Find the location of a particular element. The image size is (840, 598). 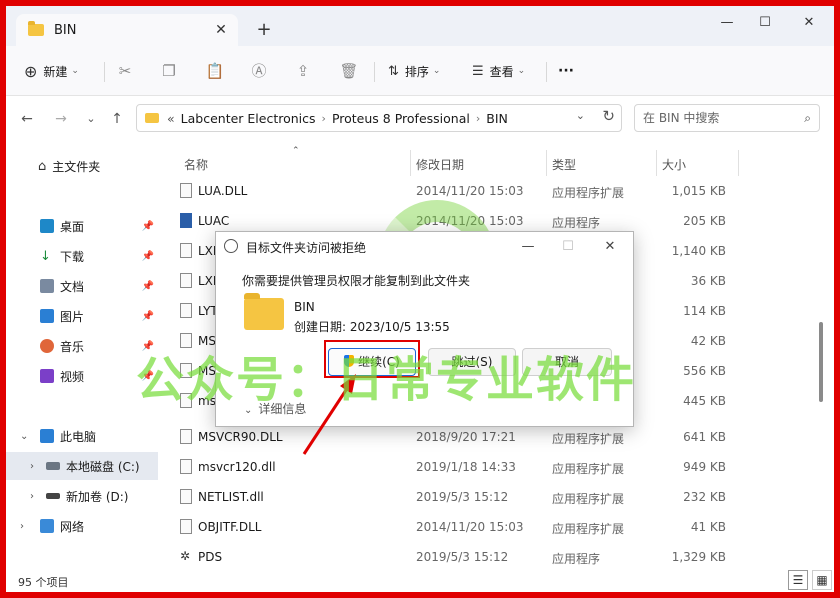

copy-icon: ❐ is located at coordinates (169, 71).